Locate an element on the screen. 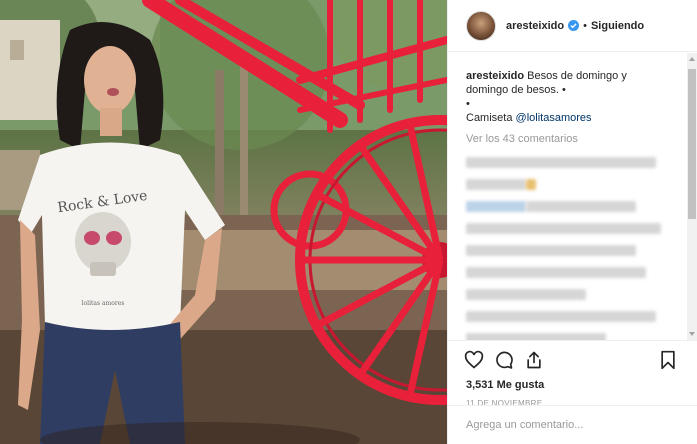  save-button is located at coordinates (668, 360).